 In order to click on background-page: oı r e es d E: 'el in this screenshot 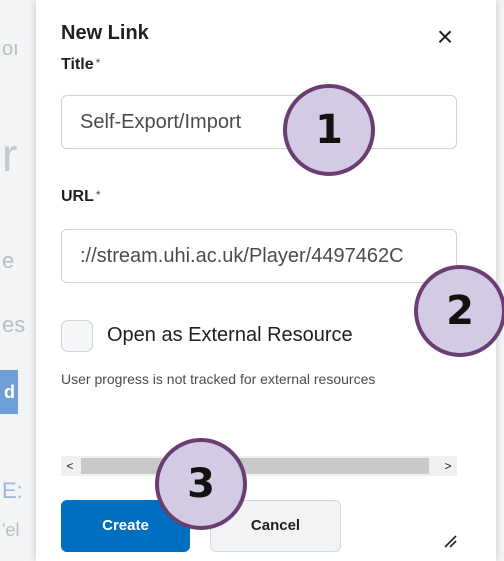, I will do `click(18, 280)`.